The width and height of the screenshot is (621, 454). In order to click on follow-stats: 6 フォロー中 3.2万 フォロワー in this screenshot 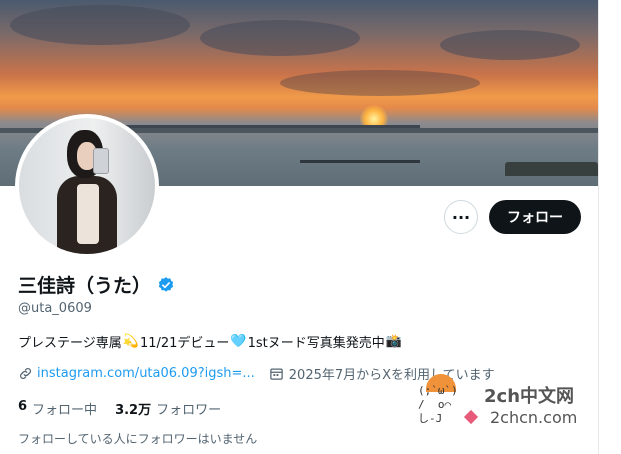, I will do `click(128, 408)`.